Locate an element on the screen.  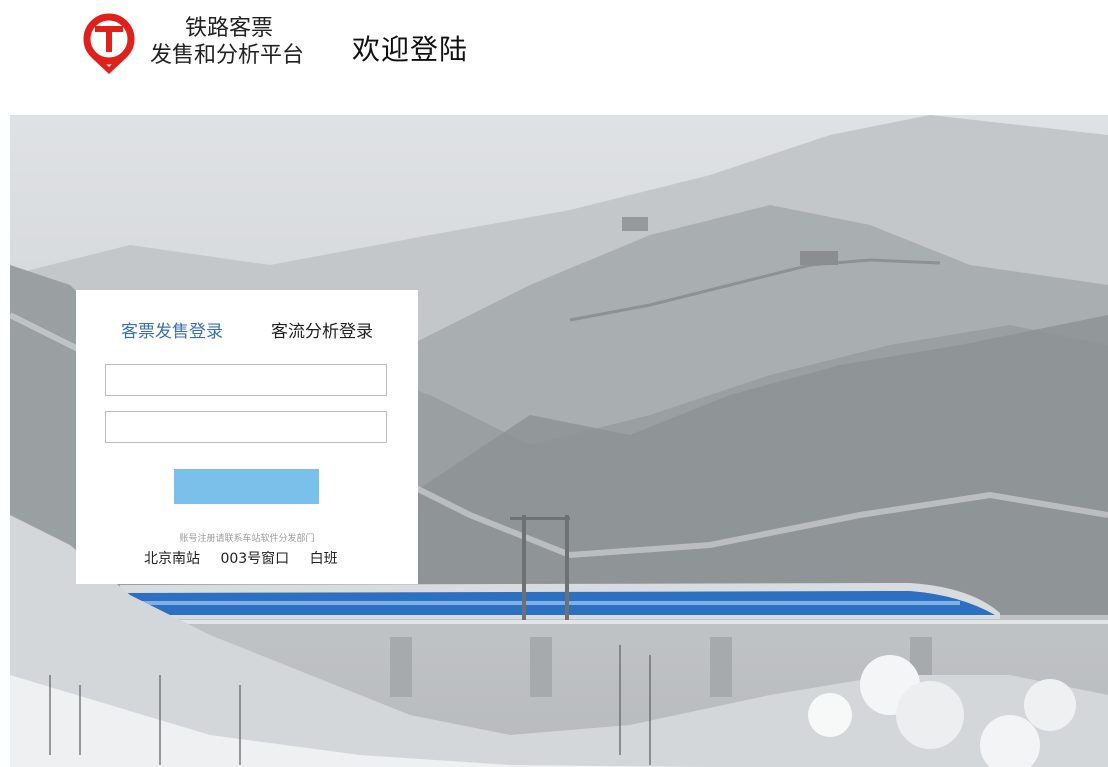
brand-line2: 发售和分析平台 is located at coordinates (227, 55).